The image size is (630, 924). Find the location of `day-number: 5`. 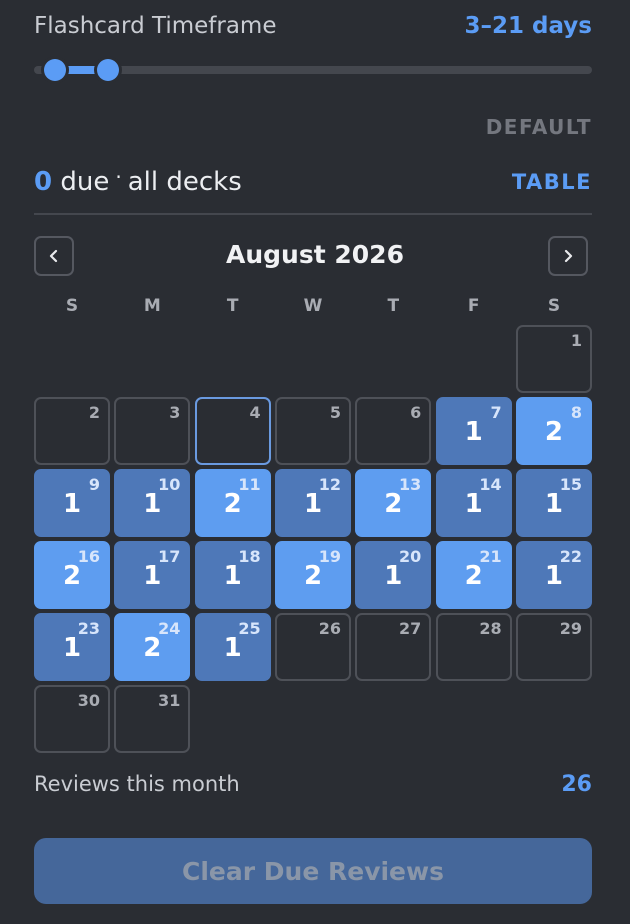

day-number: 5 is located at coordinates (335, 412).